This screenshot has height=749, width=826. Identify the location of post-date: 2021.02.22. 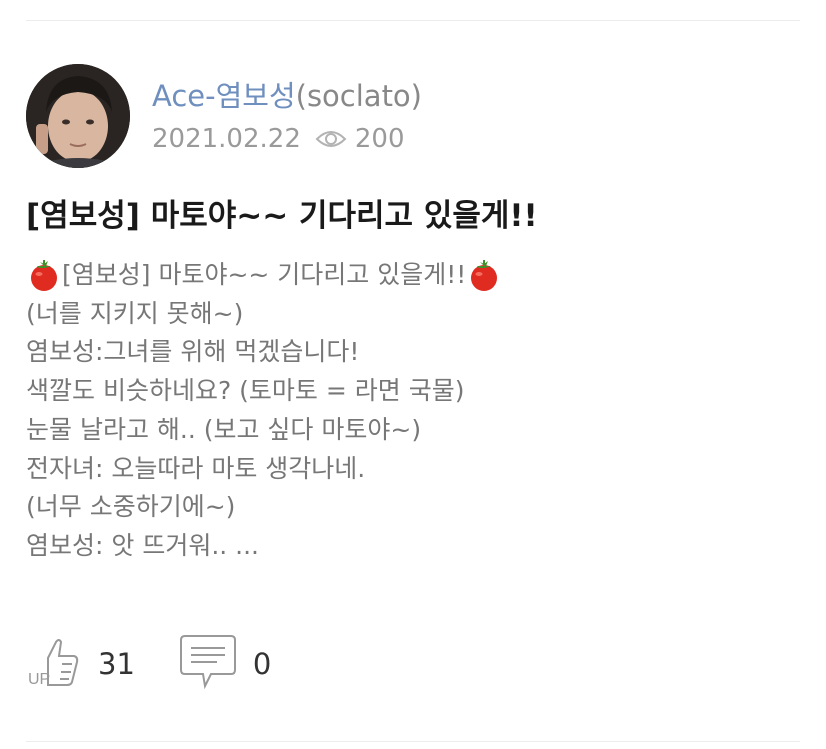
(226, 139).